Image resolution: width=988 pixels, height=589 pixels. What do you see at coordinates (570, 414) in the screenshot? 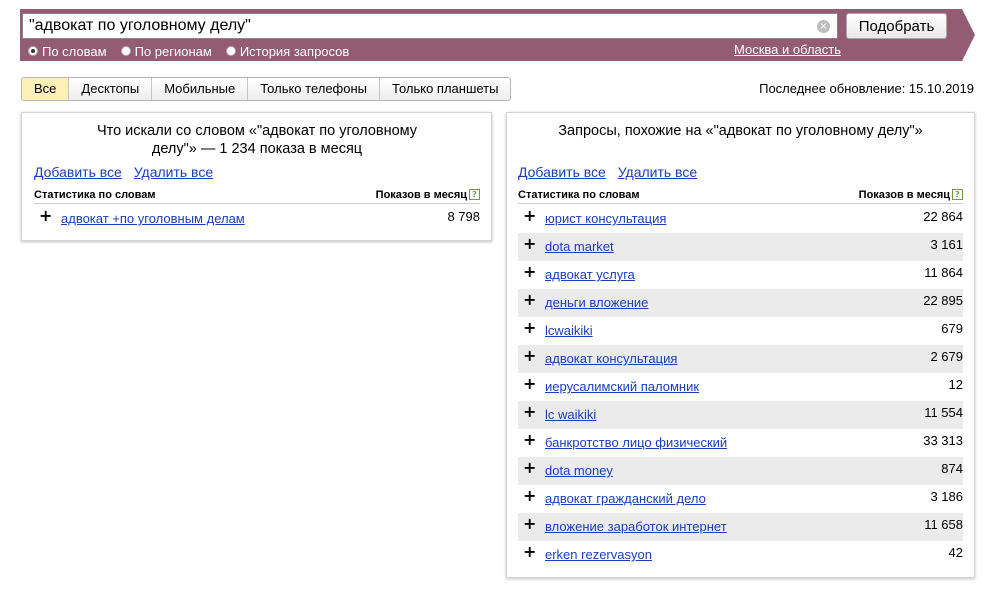
I see `keyword-link: lc waikiki` at bounding box center [570, 414].